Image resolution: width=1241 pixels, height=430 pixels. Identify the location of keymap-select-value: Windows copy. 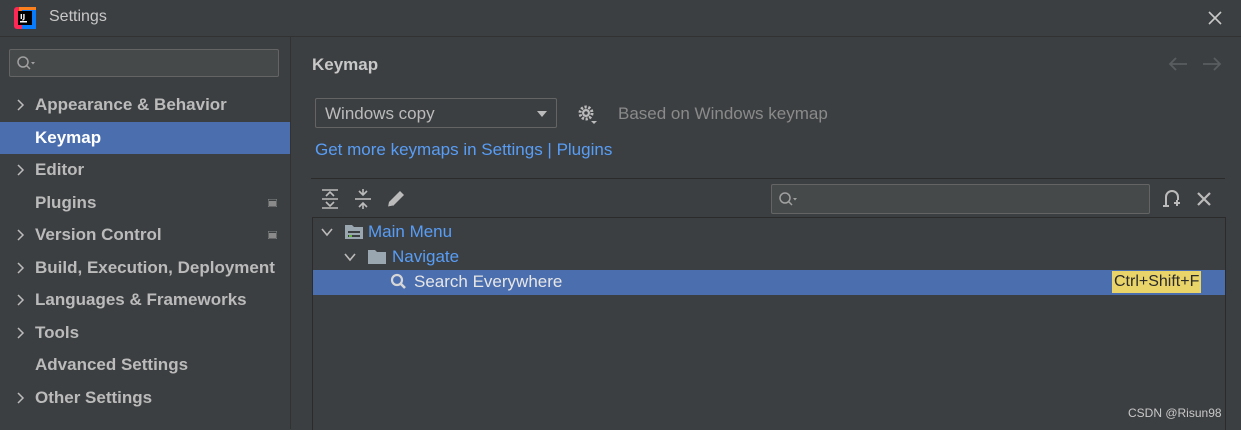
(380, 113).